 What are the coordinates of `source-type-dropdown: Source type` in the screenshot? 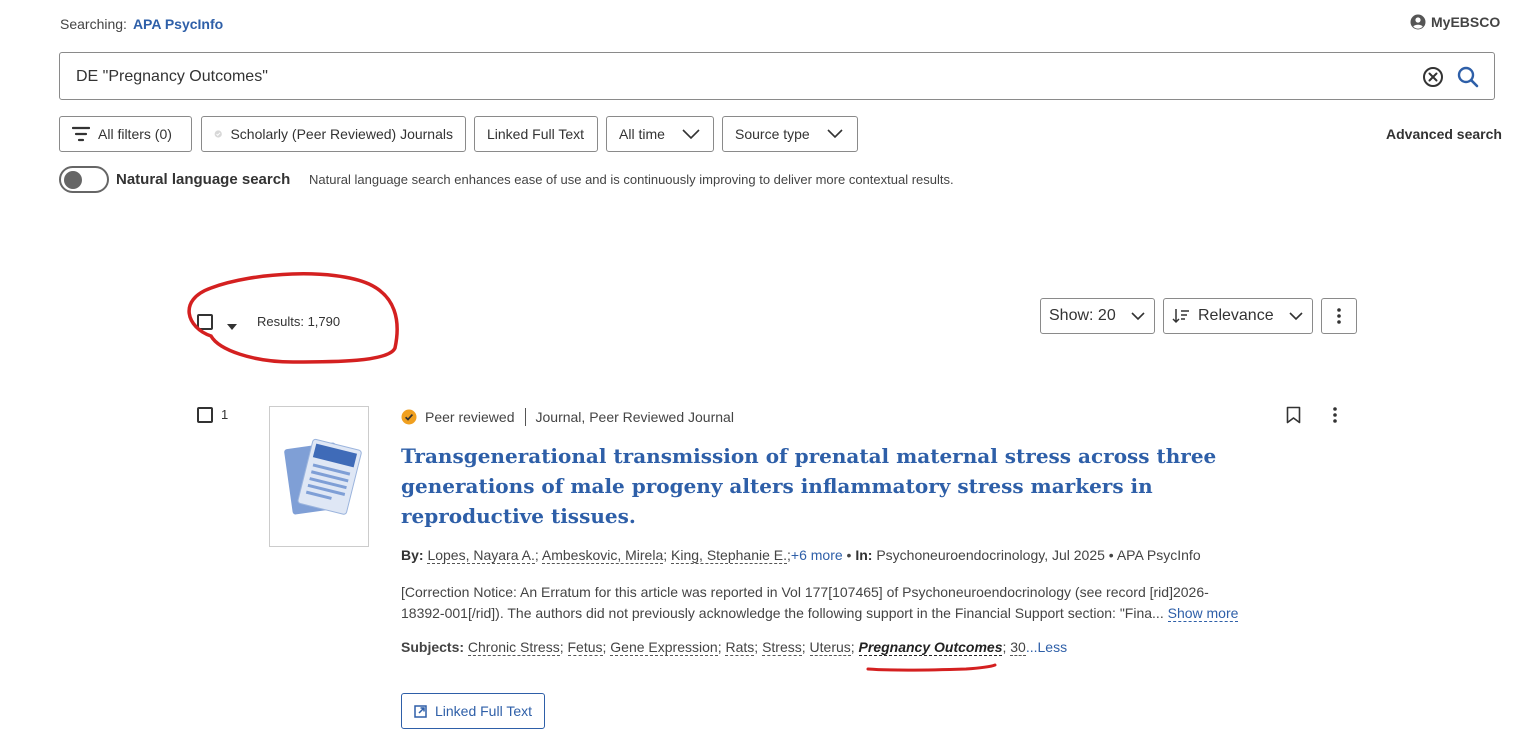 It's located at (790, 134).